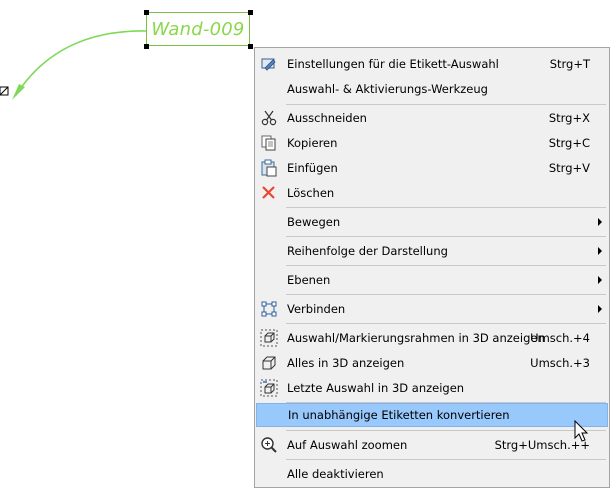 This screenshot has width=610, height=488. What do you see at coordinates (269, 64) in the screenshot?
I see `label-settings-icon` at bounding box center [269, 64].